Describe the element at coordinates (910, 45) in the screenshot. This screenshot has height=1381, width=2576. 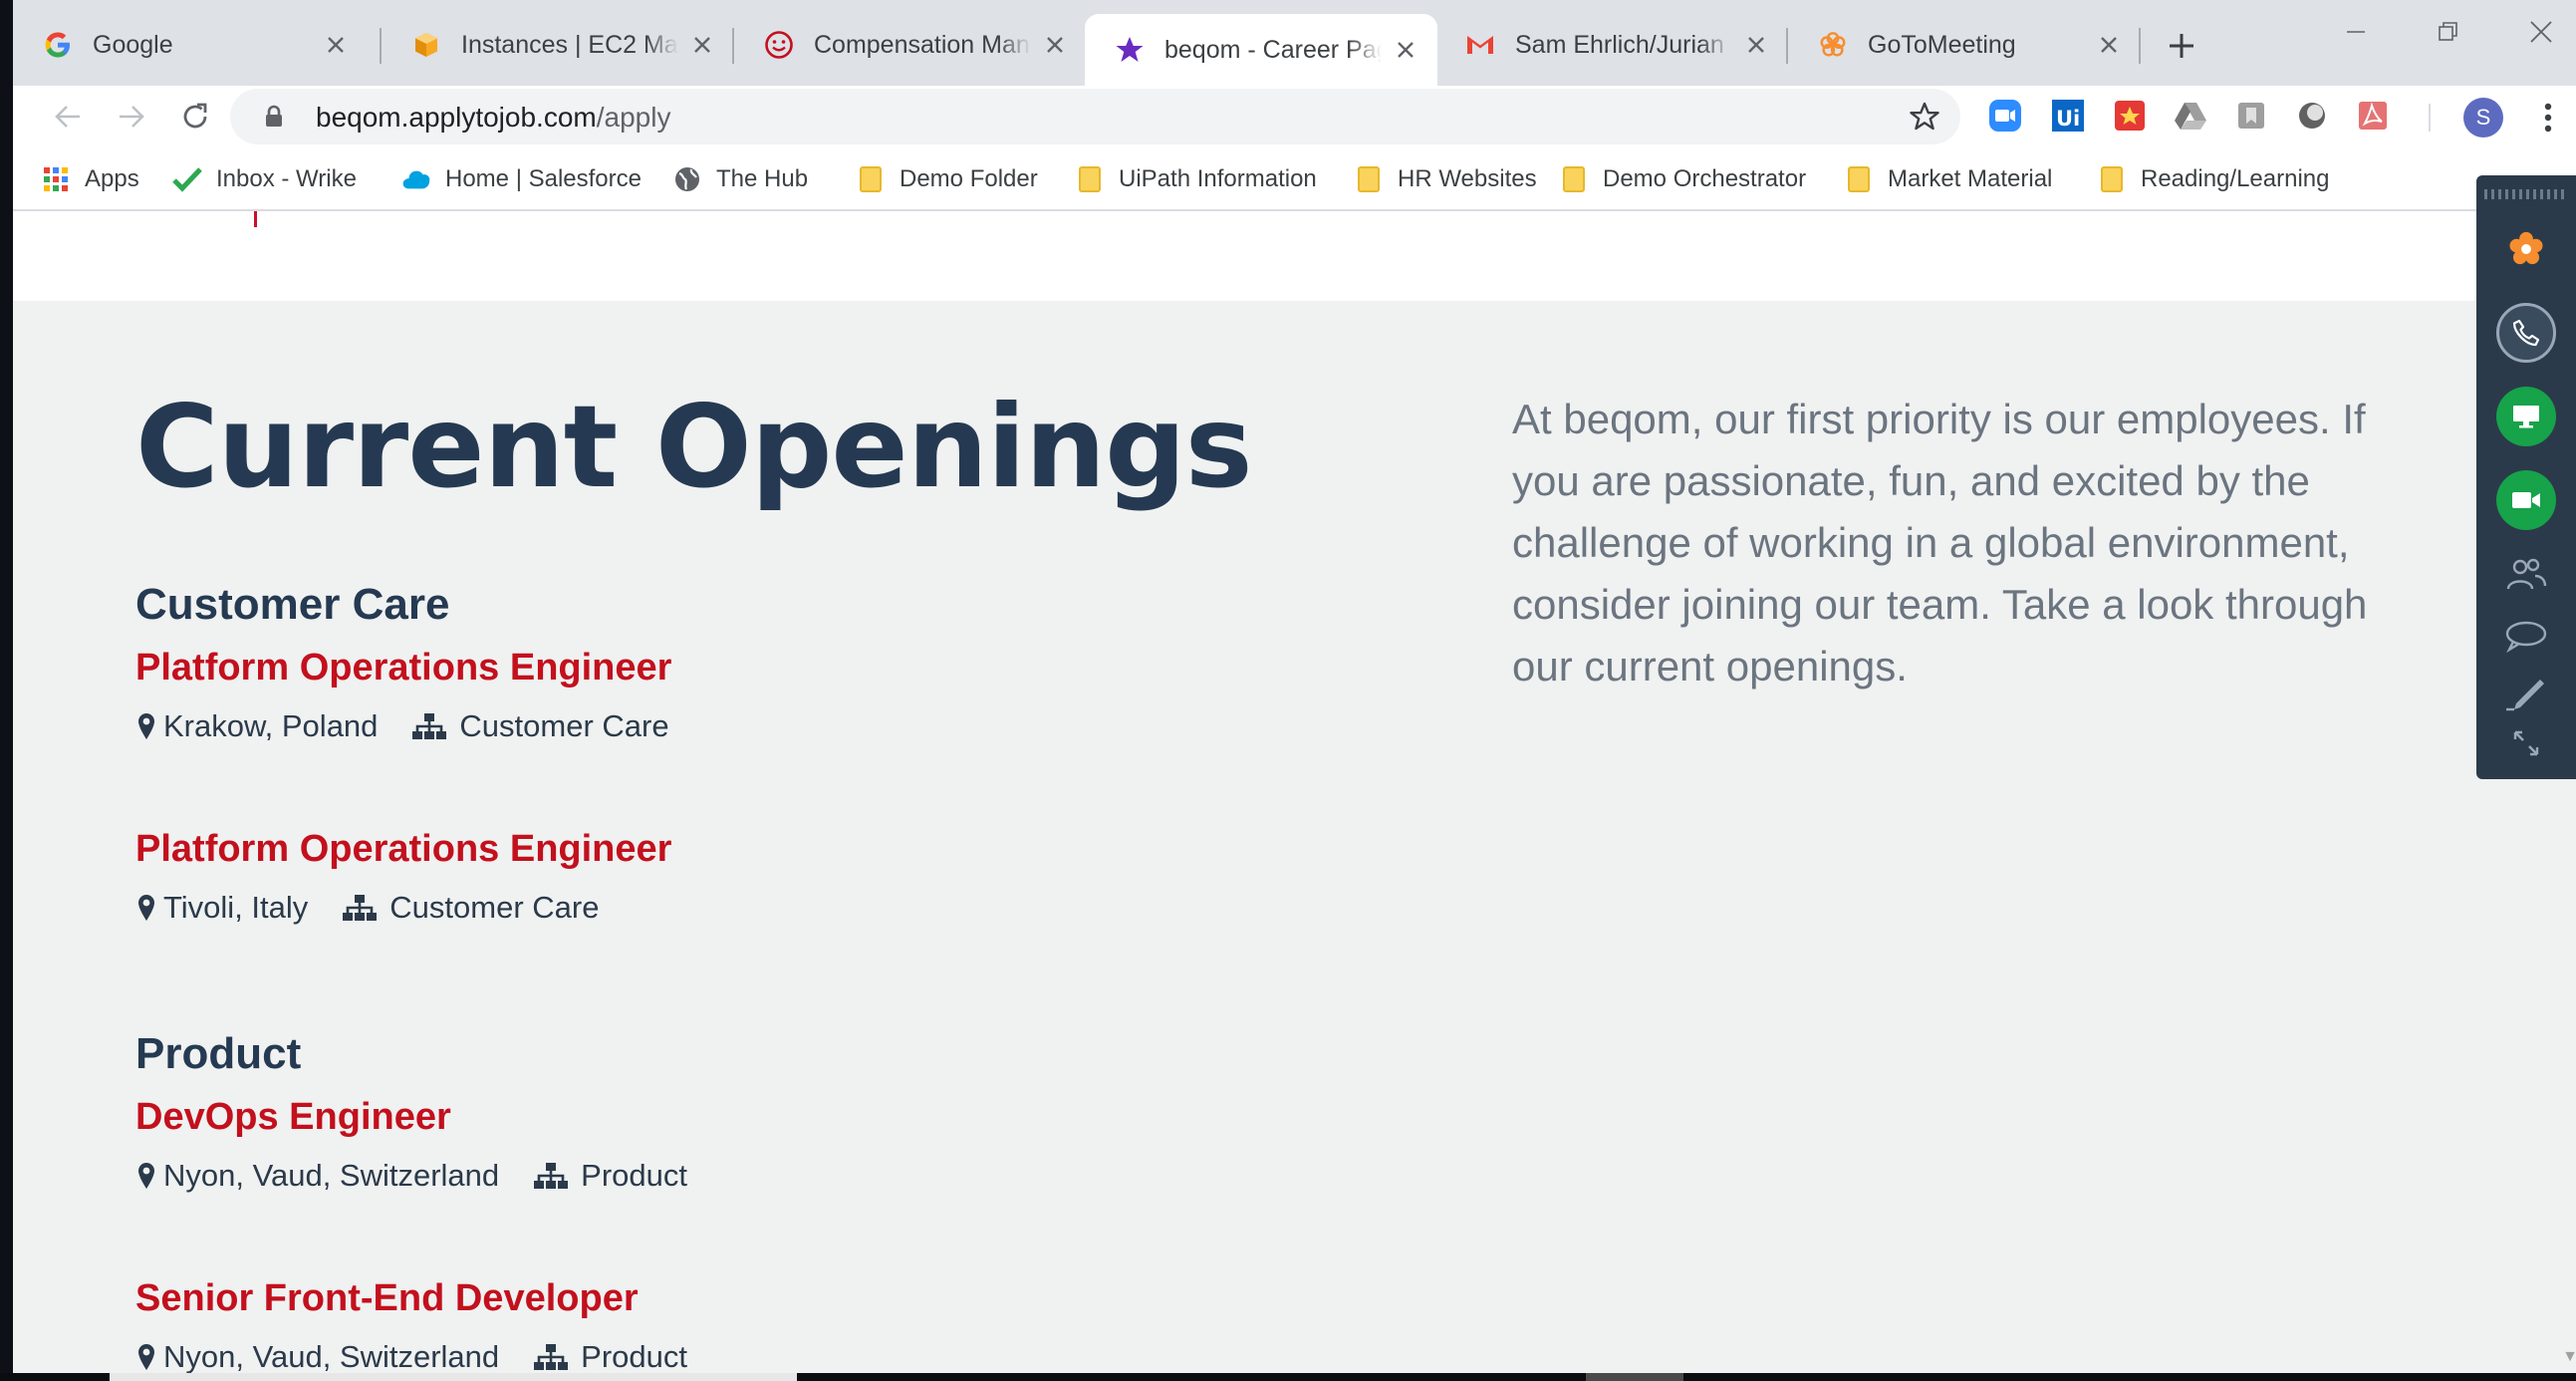
I see `tab-compensation: Compensation Management` at that location.